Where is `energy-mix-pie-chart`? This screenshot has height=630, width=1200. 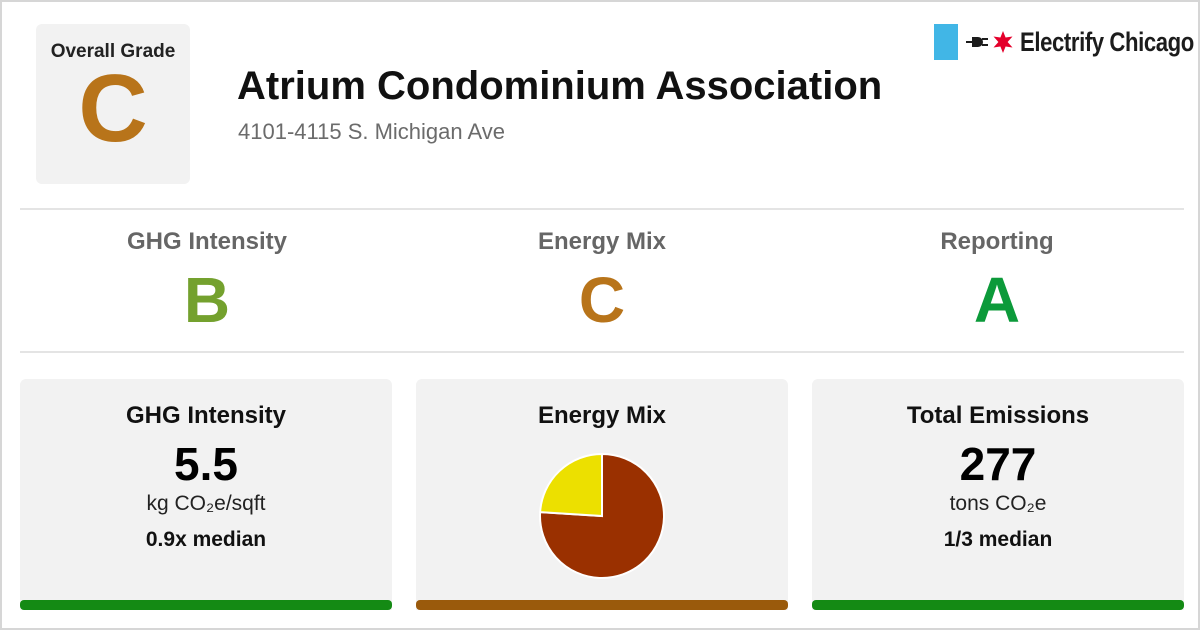 energy-mix-pie-chart is located at coordinates (602, 515).